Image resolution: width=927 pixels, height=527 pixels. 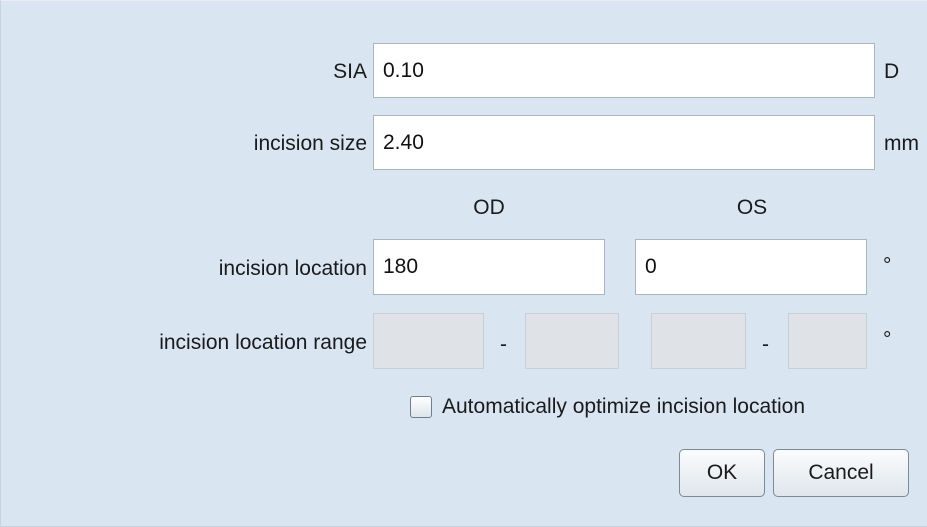 I want to click on range-os-to-input, so click(x=827, y=341).